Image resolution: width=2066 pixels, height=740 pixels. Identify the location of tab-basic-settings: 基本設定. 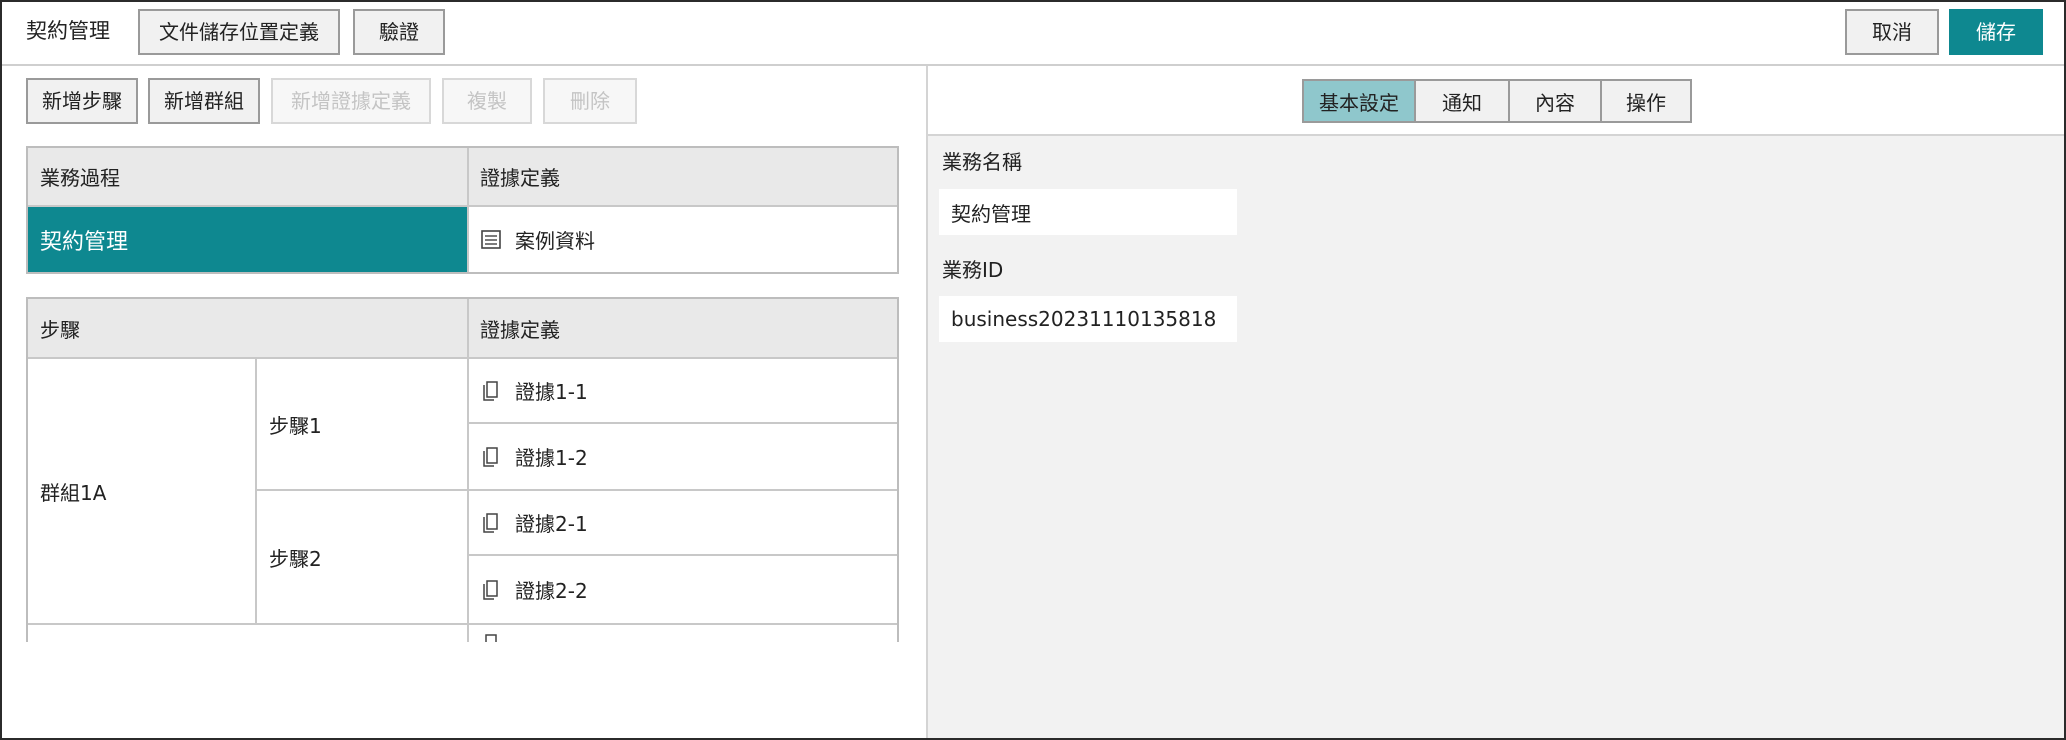
(1359, 101).